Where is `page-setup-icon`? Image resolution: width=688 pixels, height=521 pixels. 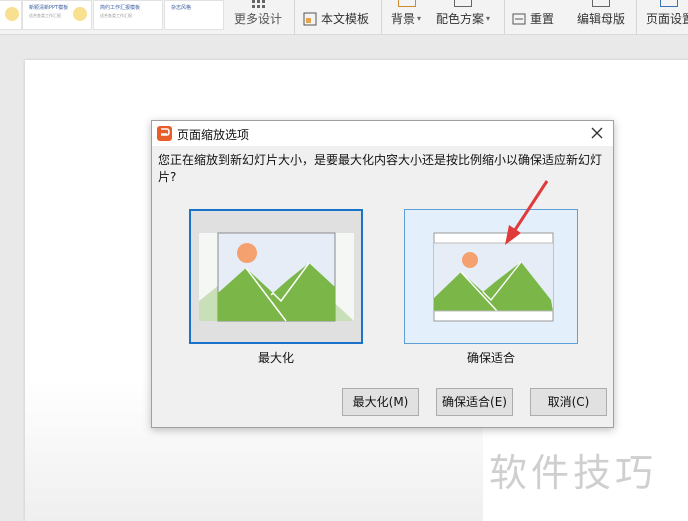 page-setup-icon is located at coordinates (669, 3).